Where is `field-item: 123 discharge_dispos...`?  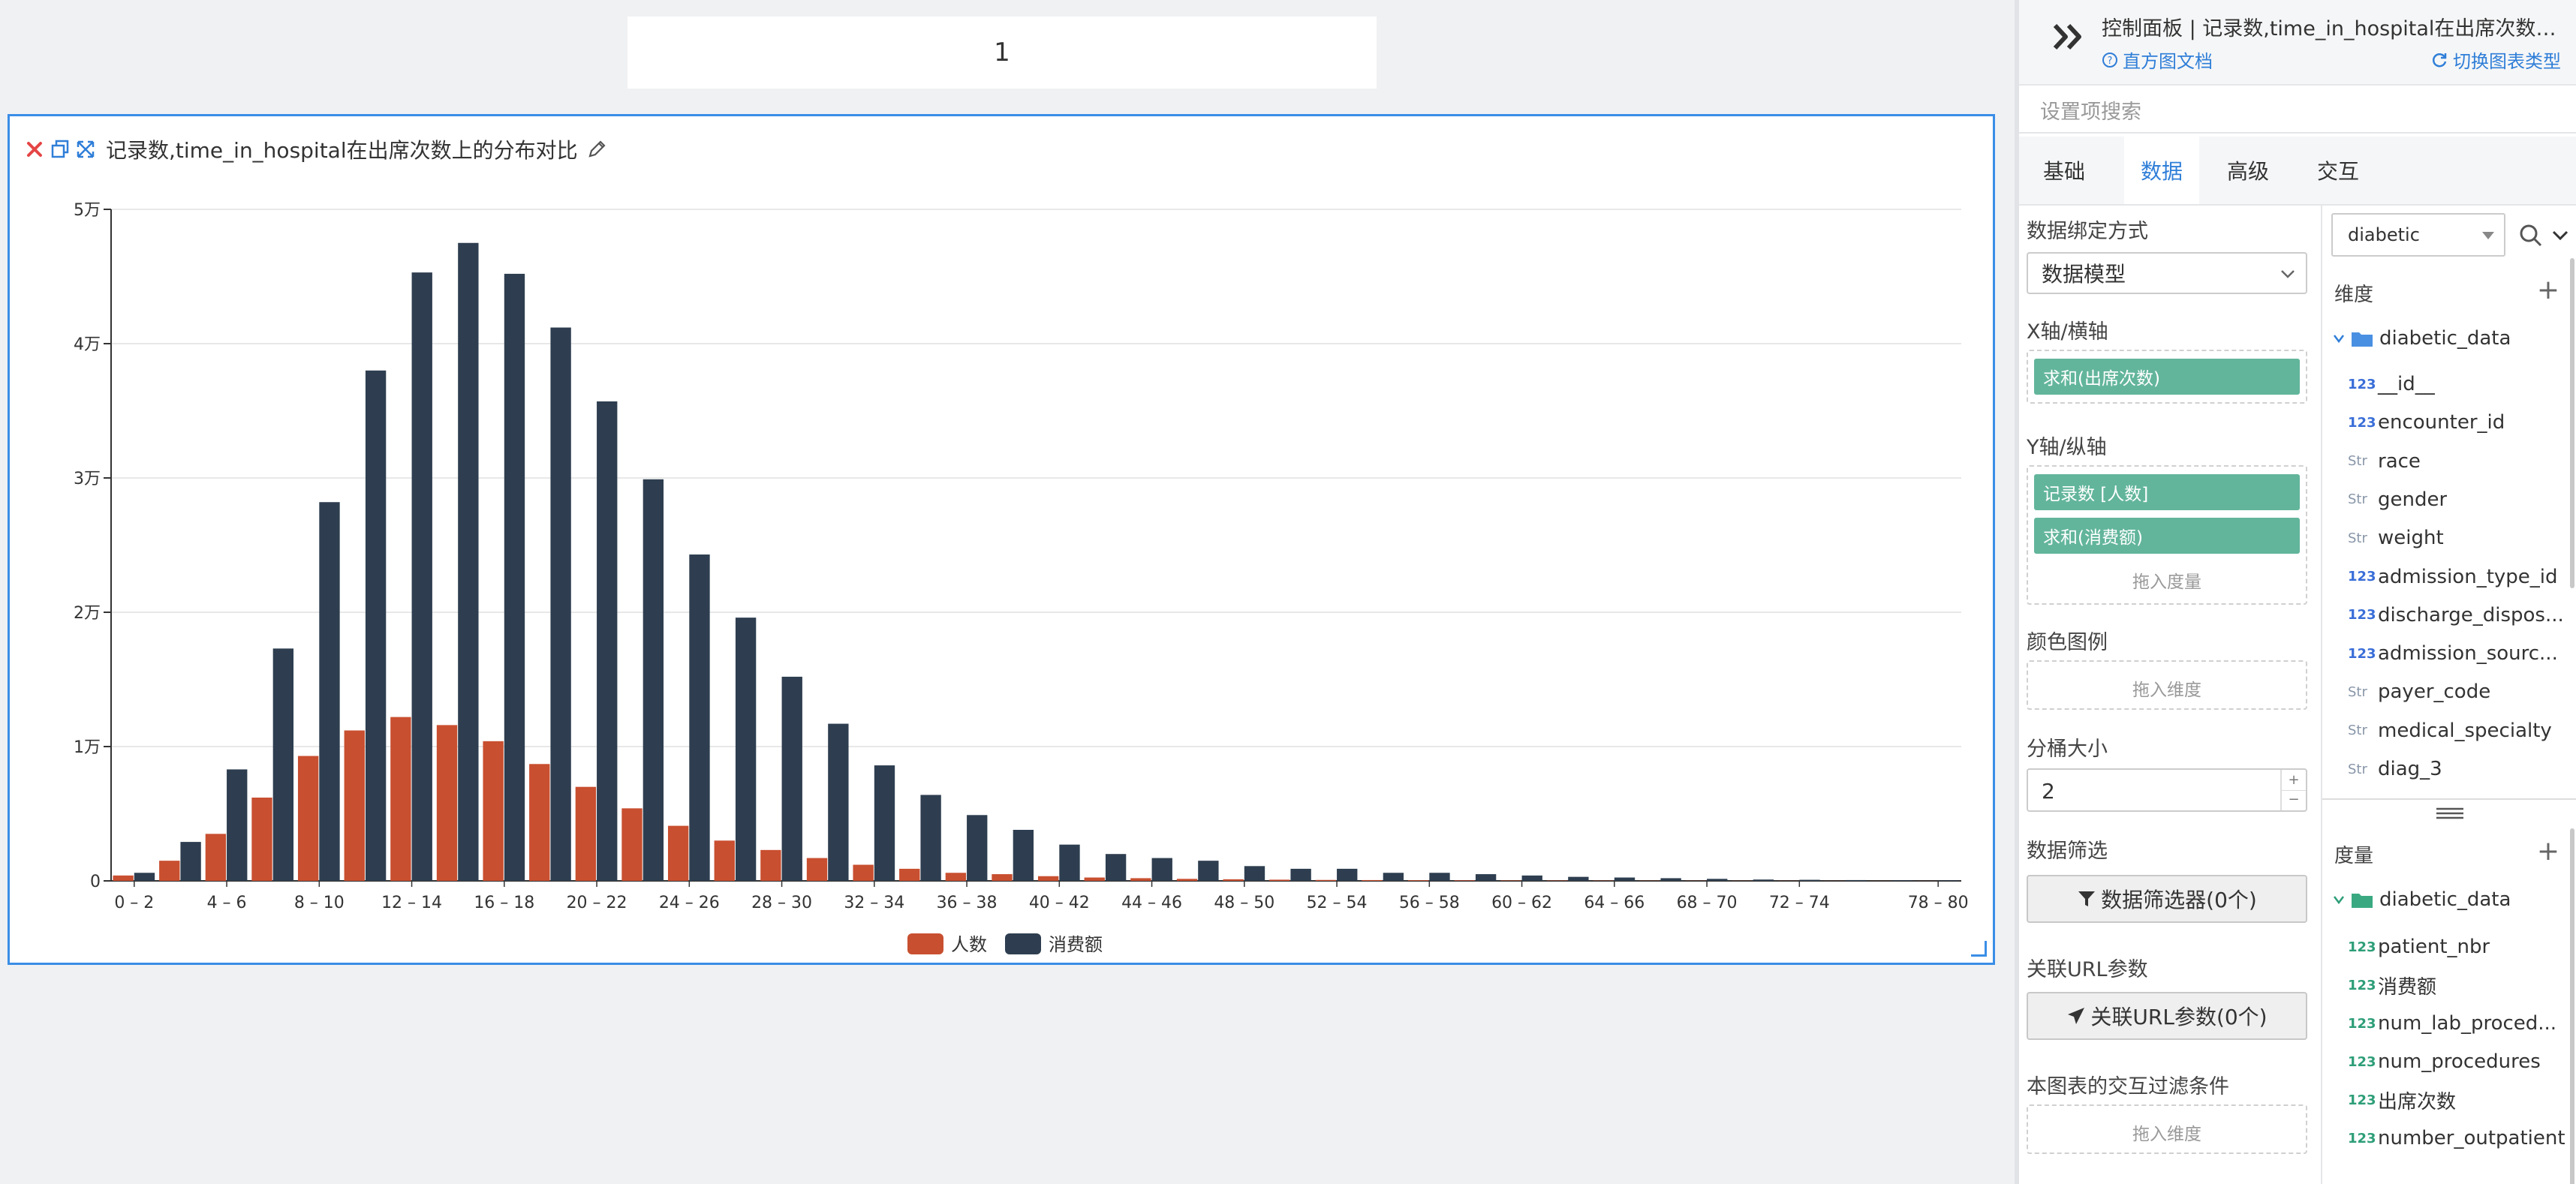 field-item: 123 discharge_dispos... is located at coordinates (2456, 615).